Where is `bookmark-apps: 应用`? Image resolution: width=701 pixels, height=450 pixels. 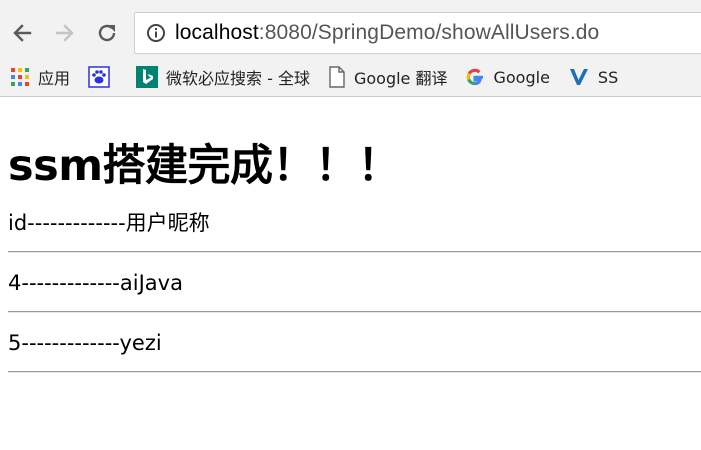 bookmark-apps: 应用 is located at coordinates (40, 77).